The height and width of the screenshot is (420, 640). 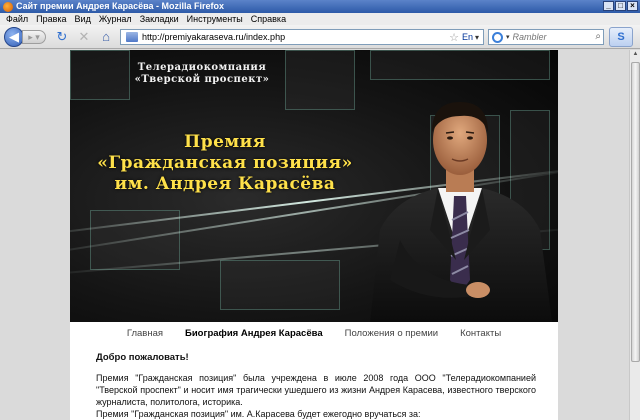 What do you see at coordinates (142, 357) in the screenshot?
I see `welcome-heading: Добро пожаловать!` at bounding box center [142, 357].